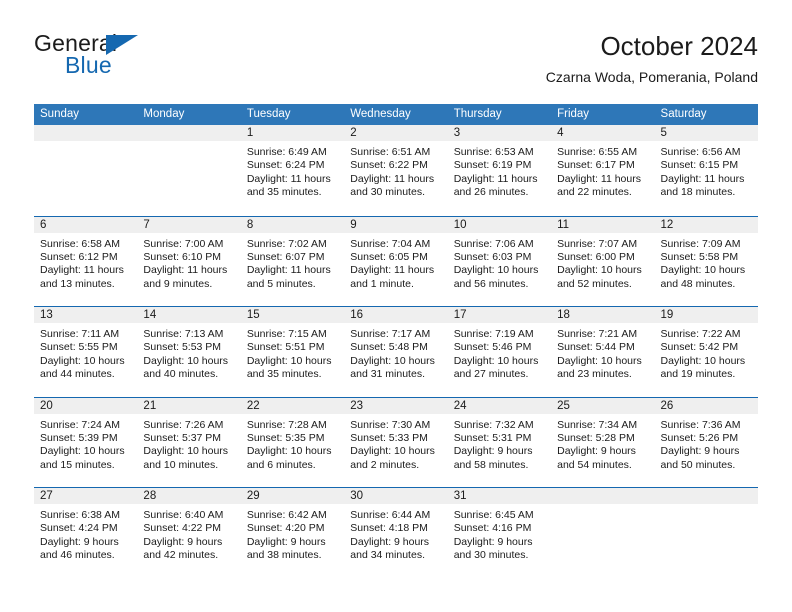 This screenshot has width=792, height=612. What do you see at coordinates (390, 515) in the screenshot?
I see `sunrise-text: Sunrise: 6:44 AM` at bounding box center [390, 515].